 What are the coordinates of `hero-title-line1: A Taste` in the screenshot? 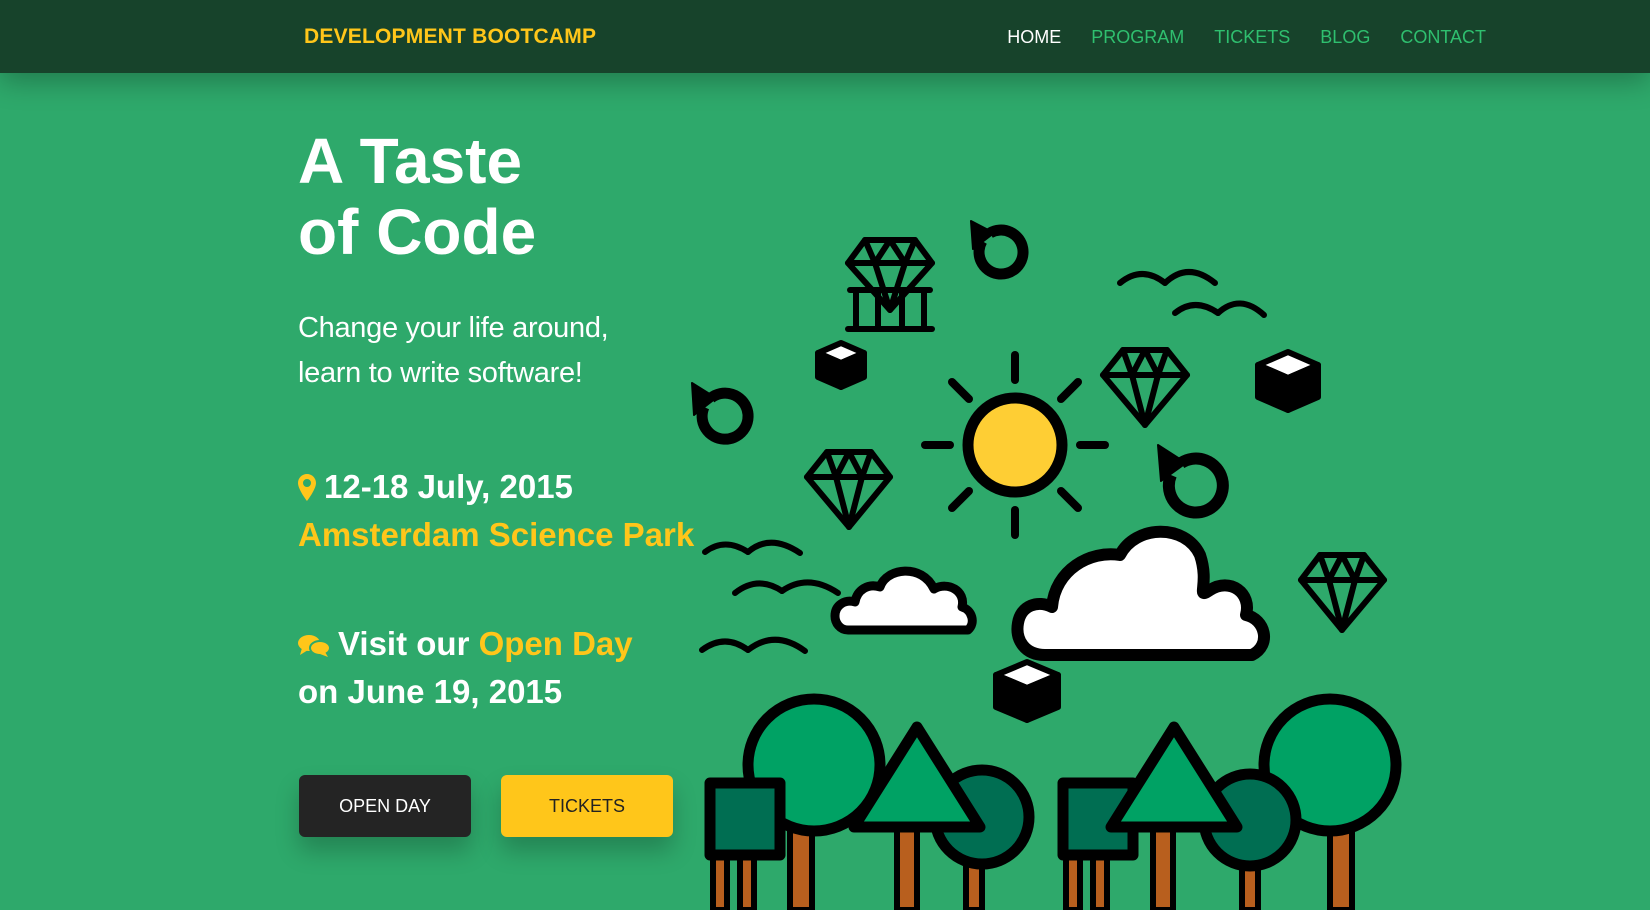 It's located at (410, 161).